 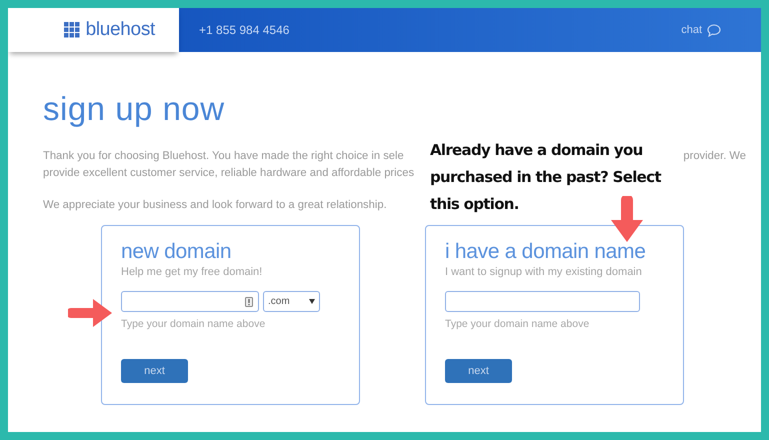 What do you see at coordinates (91, 313) in the screenshot?
I see `right-arrow-icon` at bounding box center [91, 313].